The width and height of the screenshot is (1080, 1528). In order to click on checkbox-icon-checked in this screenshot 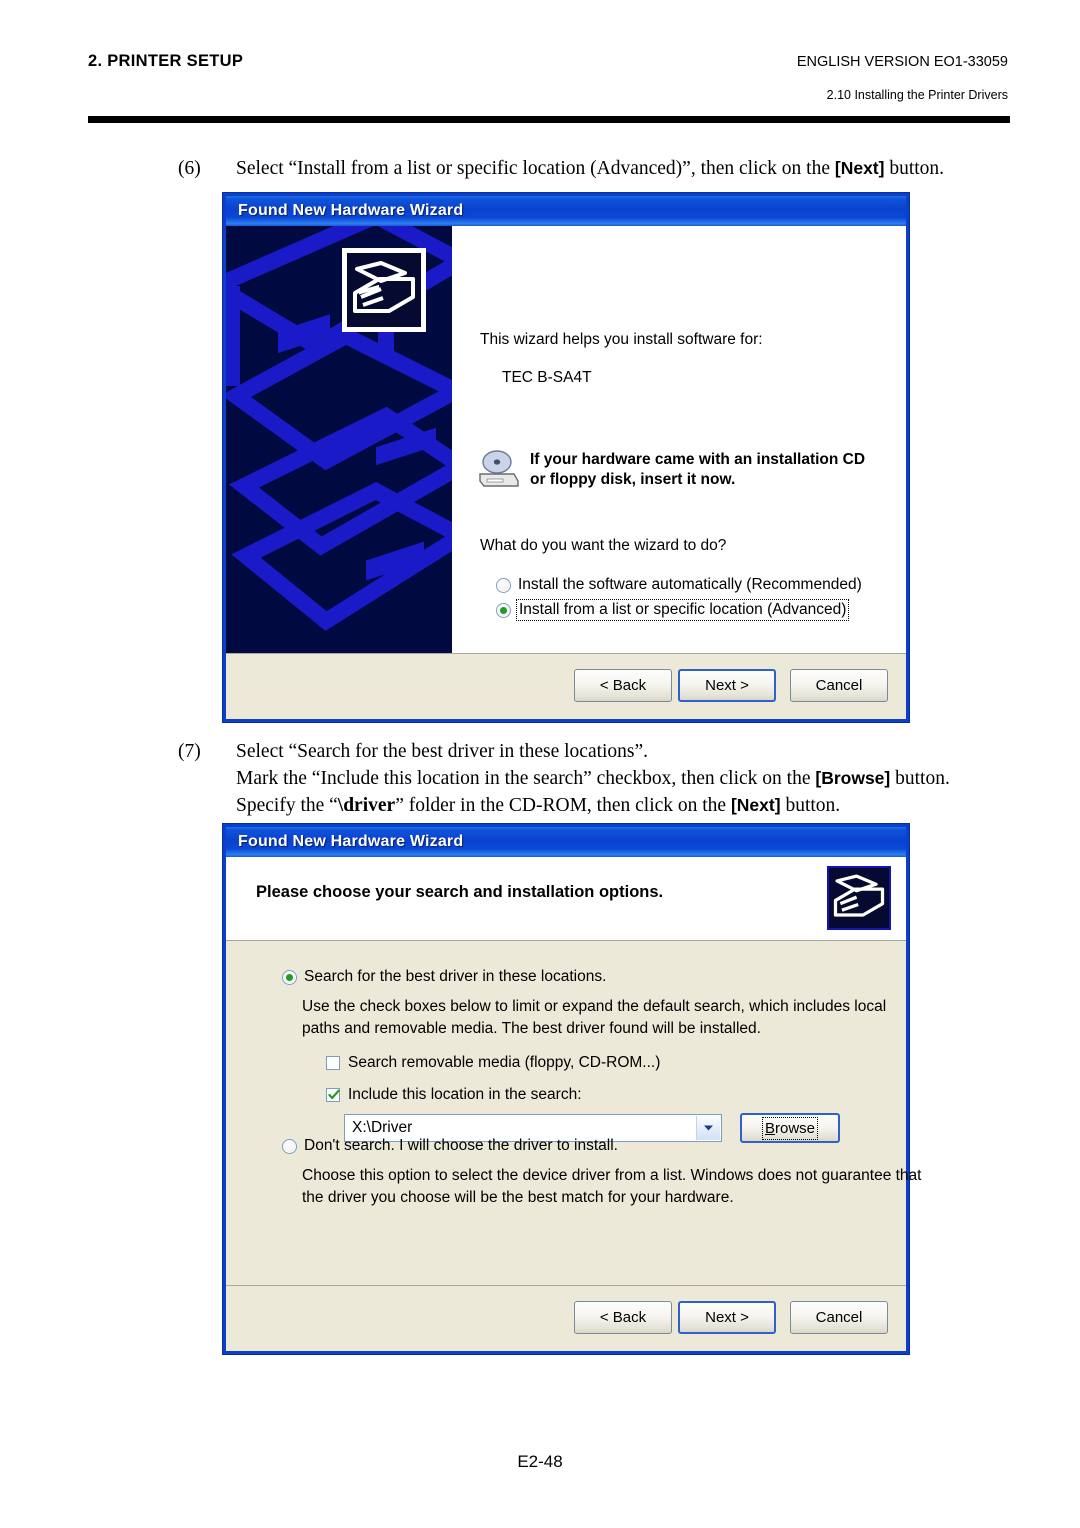, I will do `click(333, 1095)`.